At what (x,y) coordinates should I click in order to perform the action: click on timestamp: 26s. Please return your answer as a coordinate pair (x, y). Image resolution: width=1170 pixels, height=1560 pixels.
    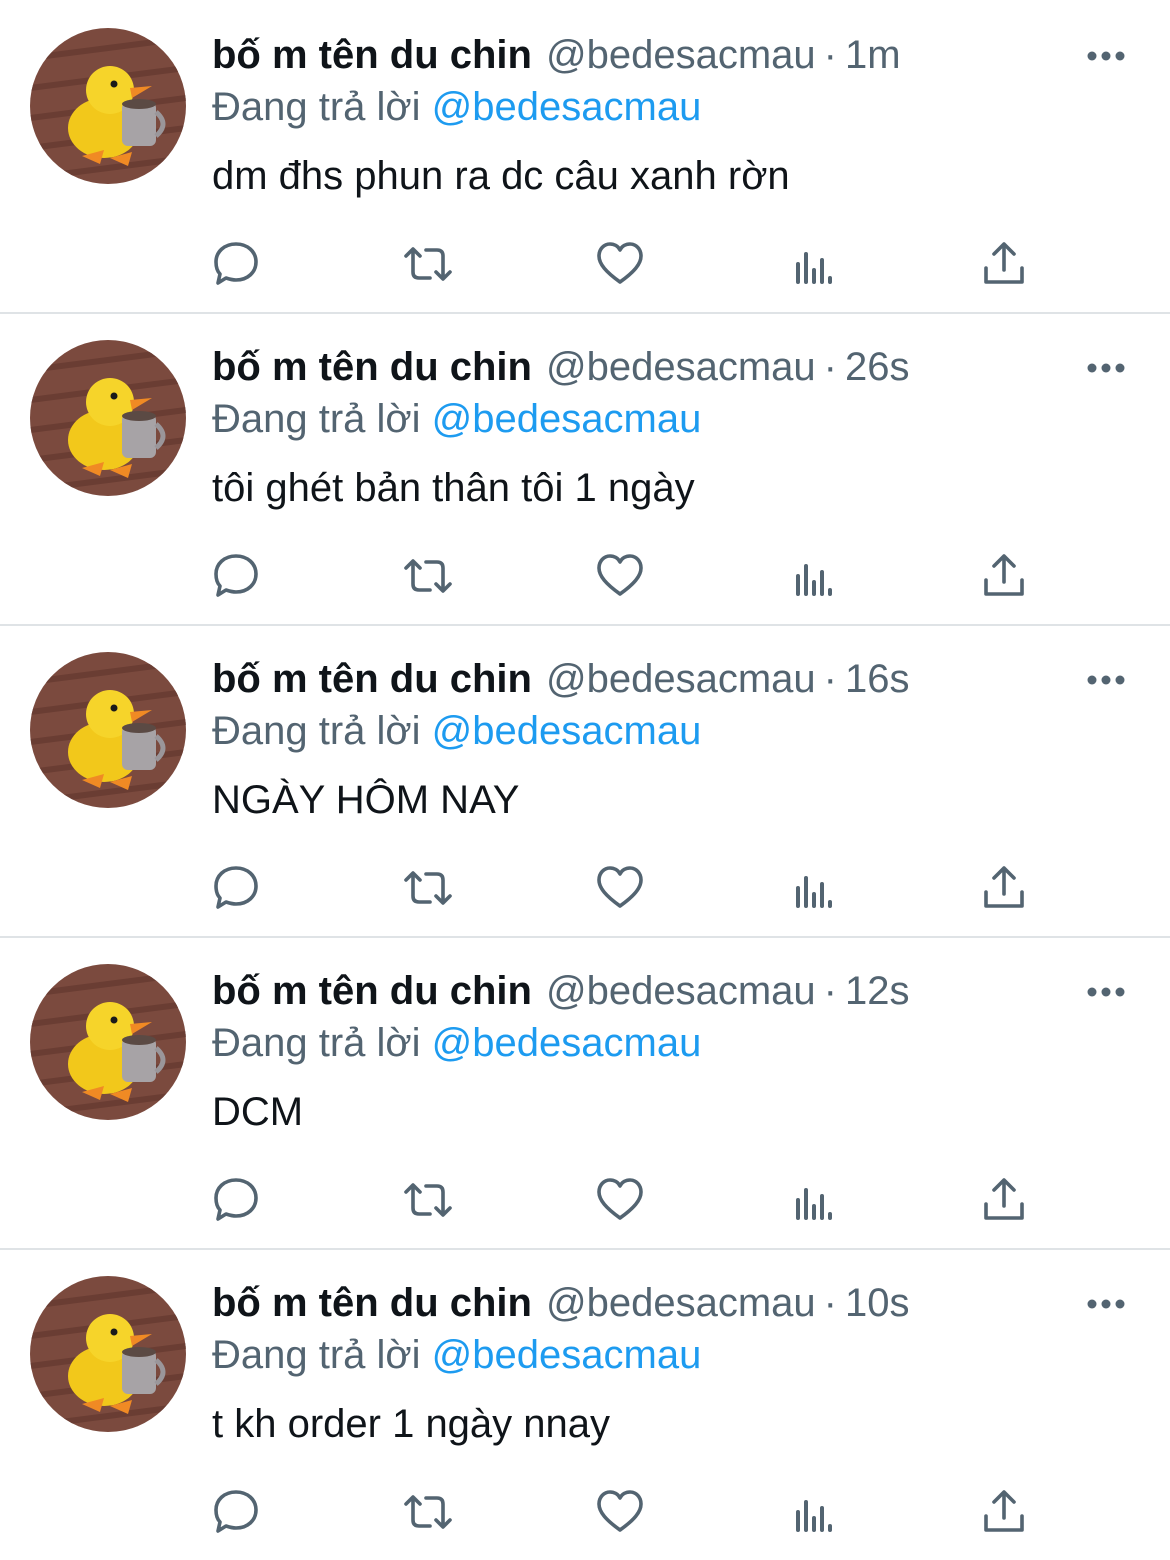
    Looking at the image, I should click on (877, 367).